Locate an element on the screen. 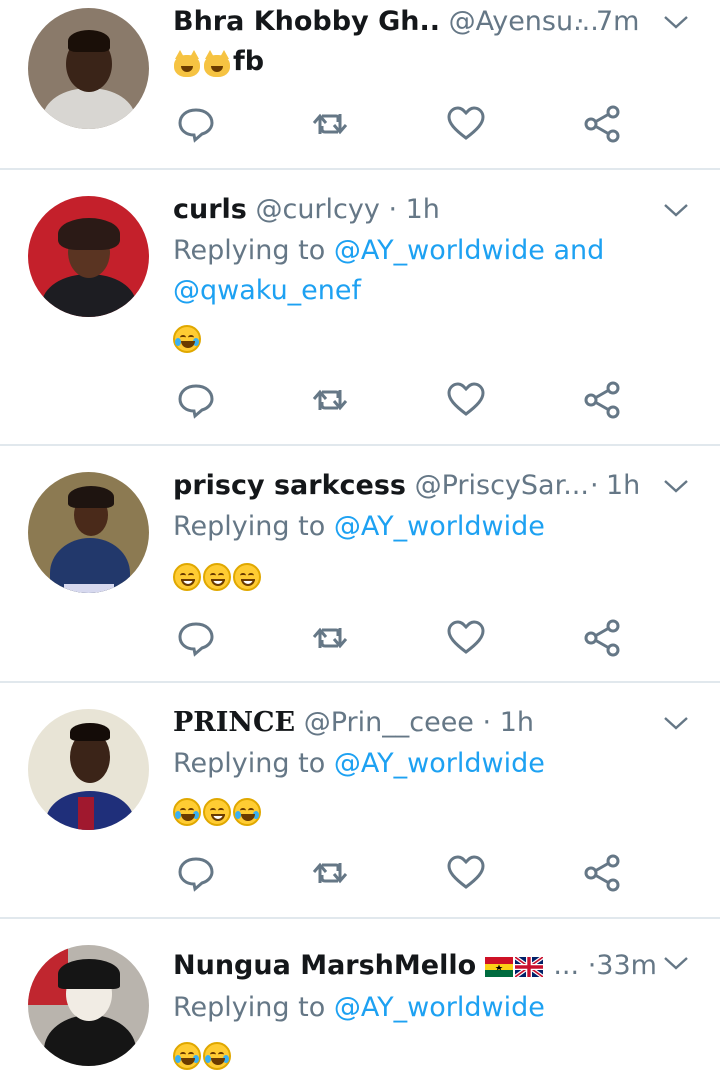 The height and width of the screenshot is (1090, 720). tweet-text: fb is located at coordinates (218, 62).